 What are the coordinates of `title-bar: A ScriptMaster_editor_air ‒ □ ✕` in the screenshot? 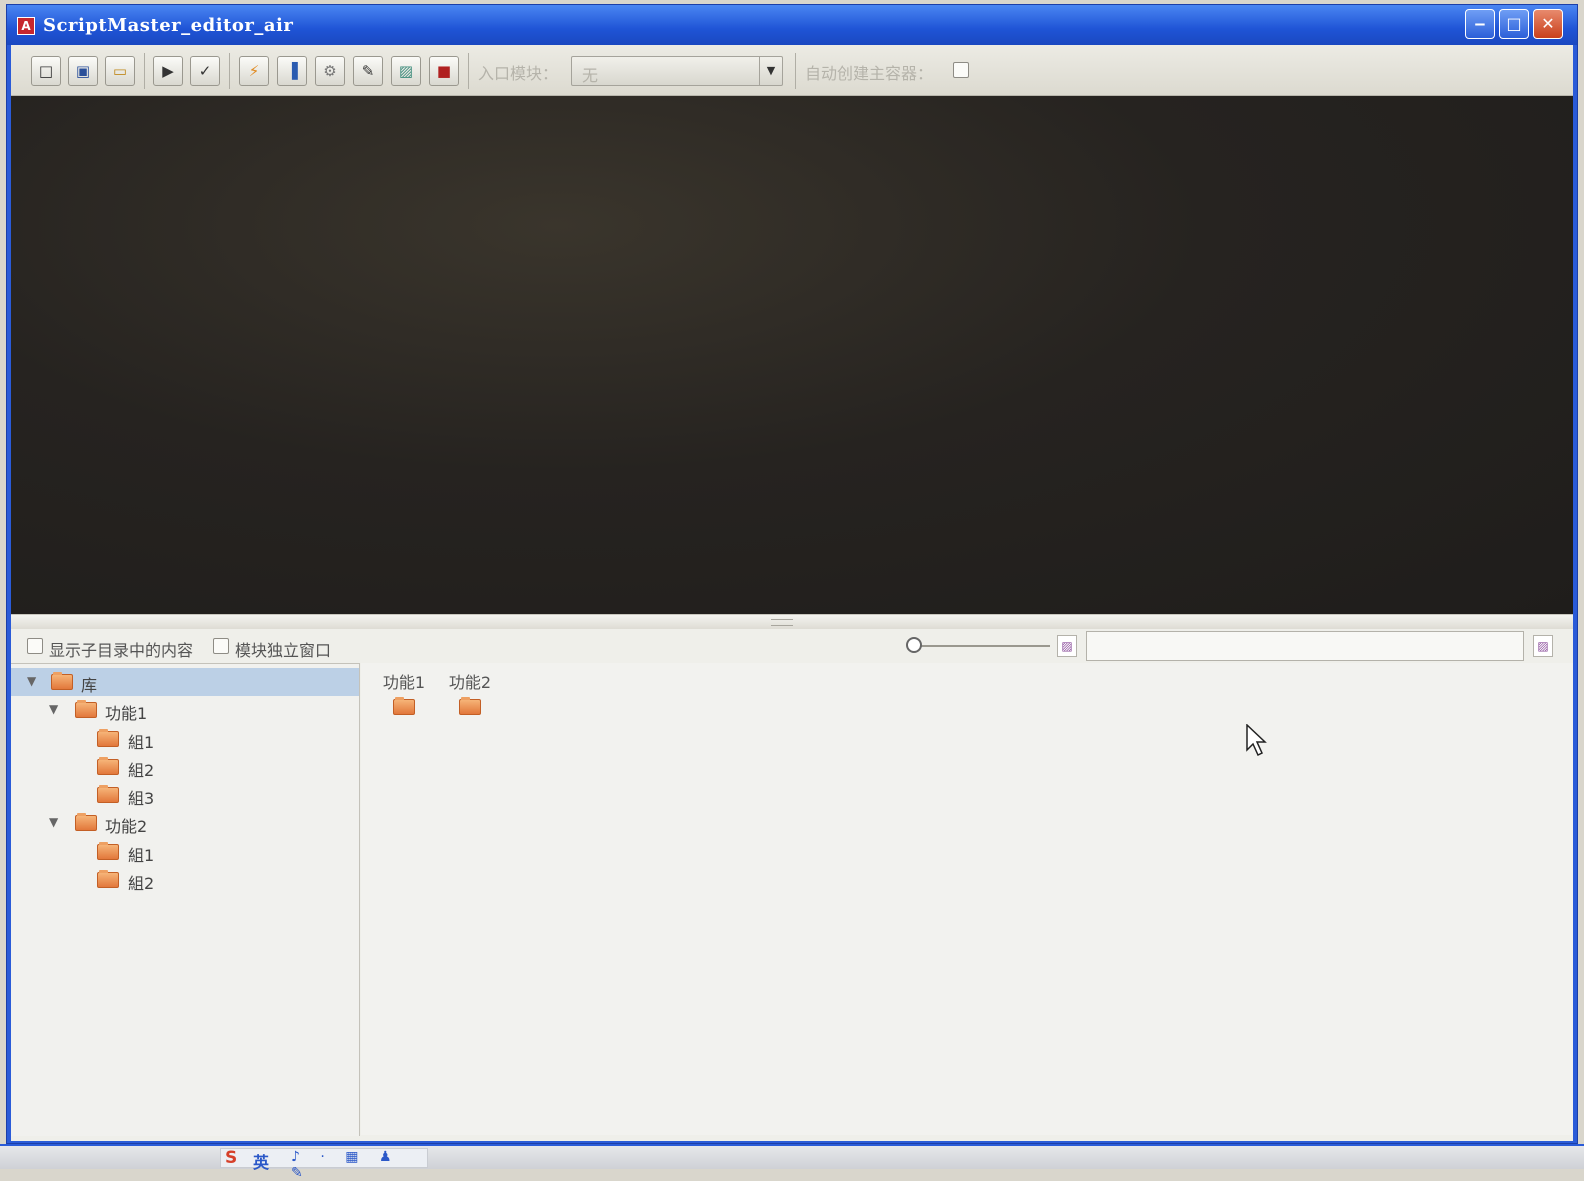 It's located at (792, 25).